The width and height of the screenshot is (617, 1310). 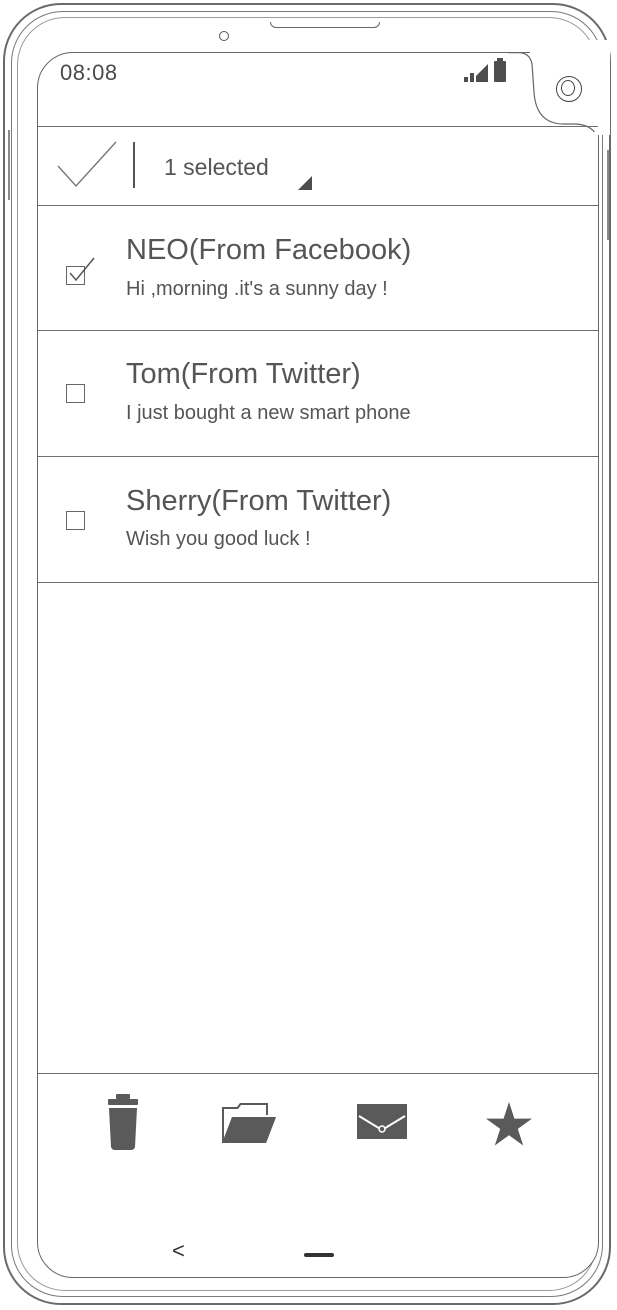 I want to click on battery-icon, so click(x=500, y=70).